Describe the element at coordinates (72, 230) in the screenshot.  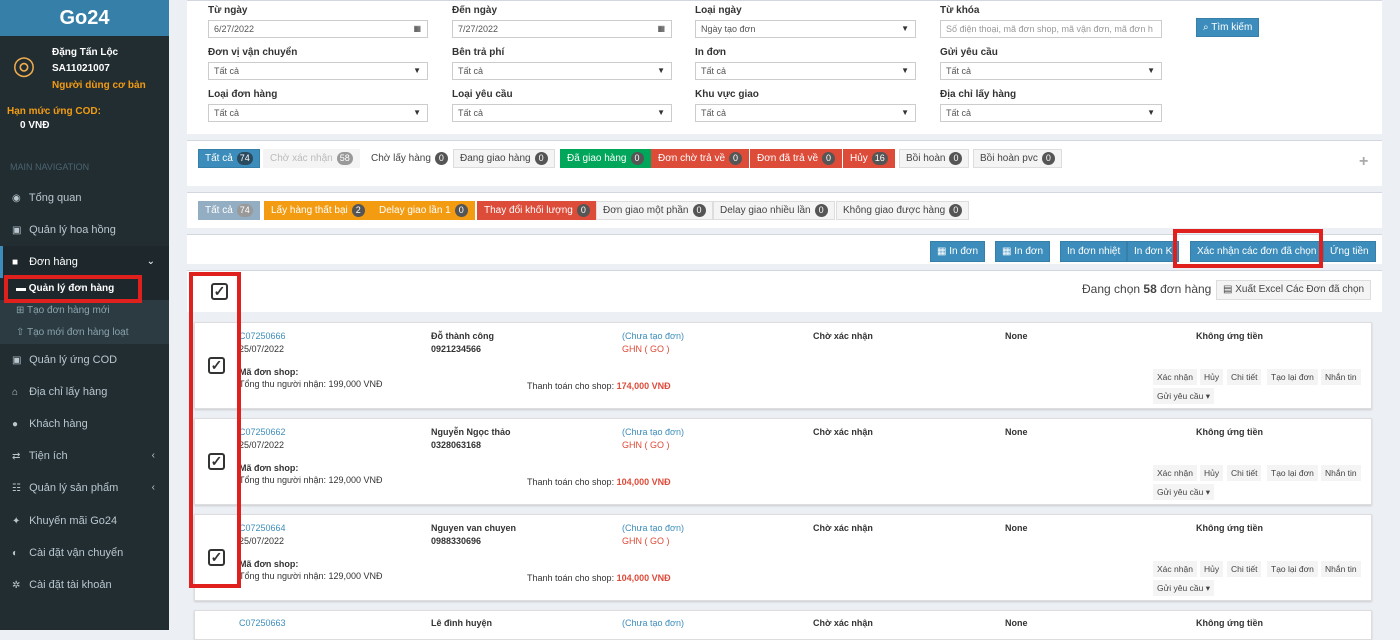
I see `sidebar-item-label: Quản lý hoa hồng` at that location.